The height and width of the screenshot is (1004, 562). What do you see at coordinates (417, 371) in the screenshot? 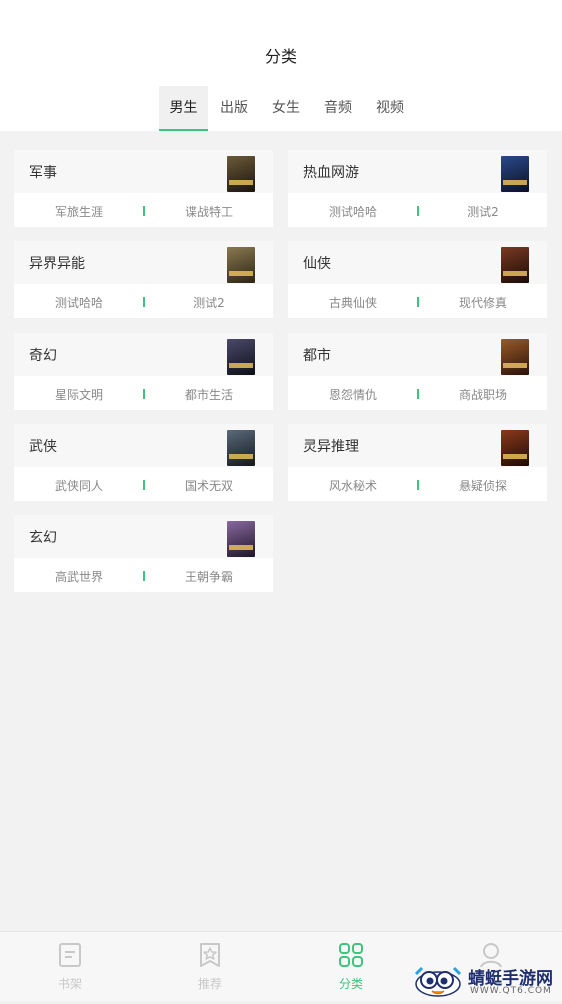
I see `category-card-urban: 都市 恩怨情仇 商战职场` at bounding box center [417, 371].